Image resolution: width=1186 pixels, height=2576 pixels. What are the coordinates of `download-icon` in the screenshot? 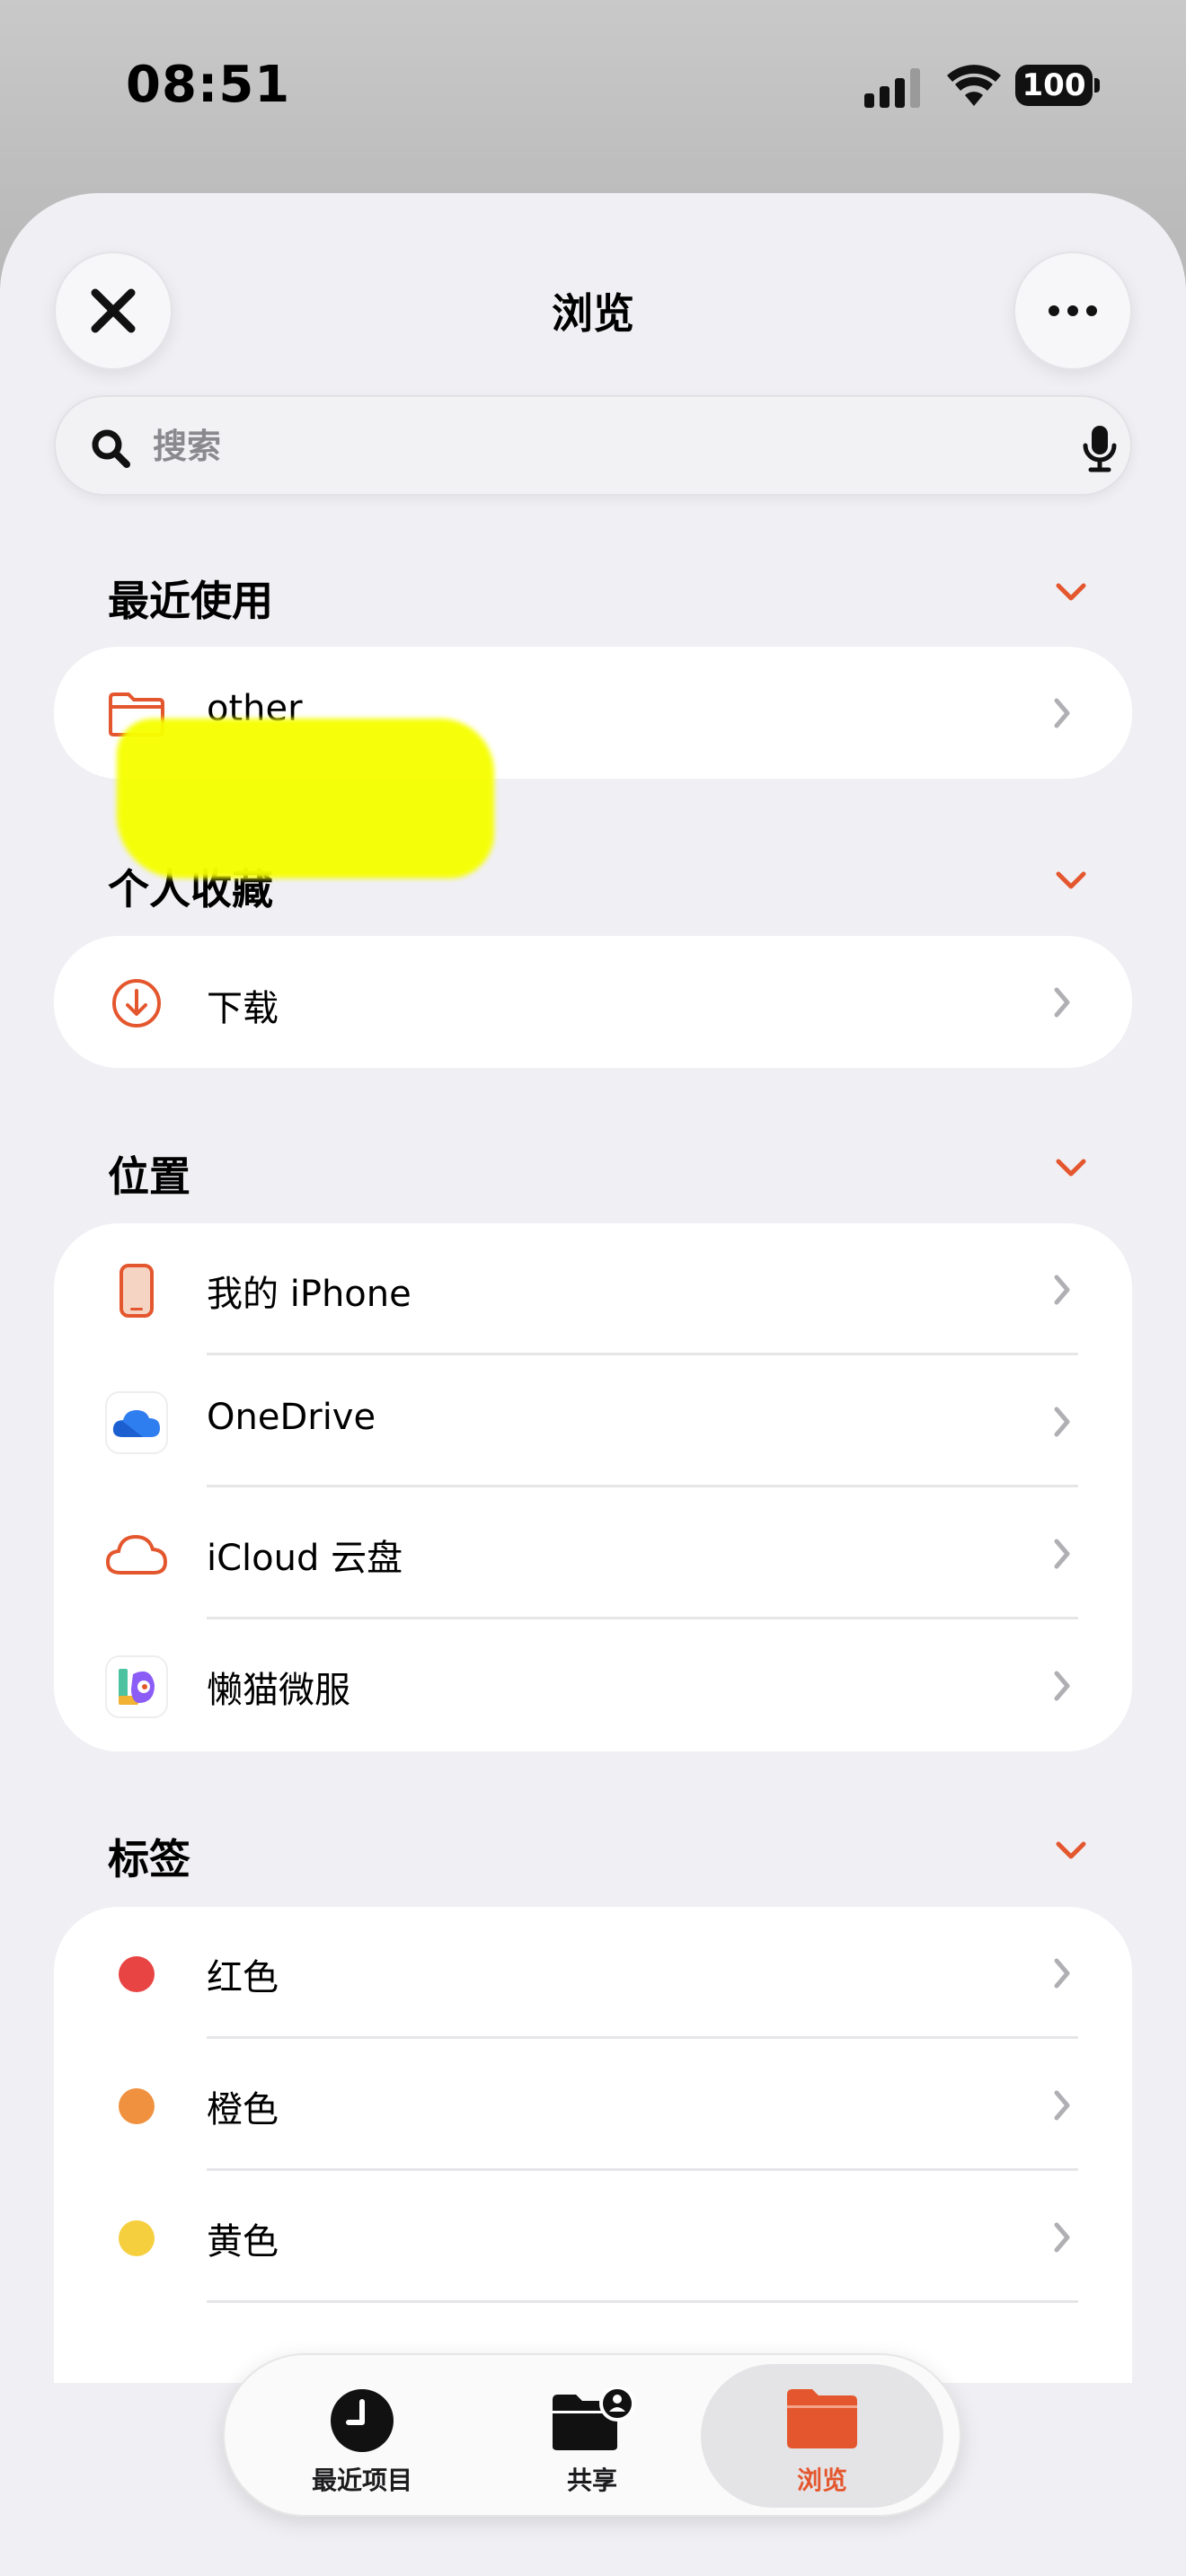 It's located at (136, 1003).